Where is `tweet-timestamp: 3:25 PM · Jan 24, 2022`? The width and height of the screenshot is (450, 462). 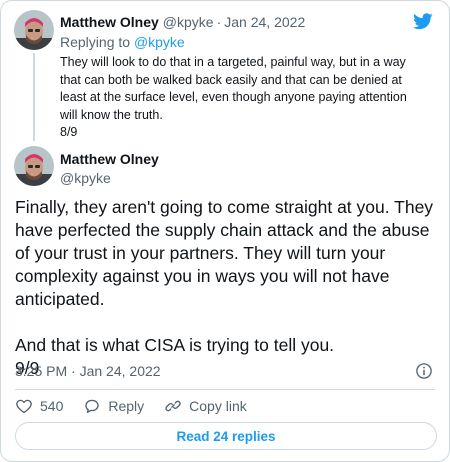
tweet-timestamp: 3:25 PM · Jan 24, 2022 is located at coordinates (88, 371).